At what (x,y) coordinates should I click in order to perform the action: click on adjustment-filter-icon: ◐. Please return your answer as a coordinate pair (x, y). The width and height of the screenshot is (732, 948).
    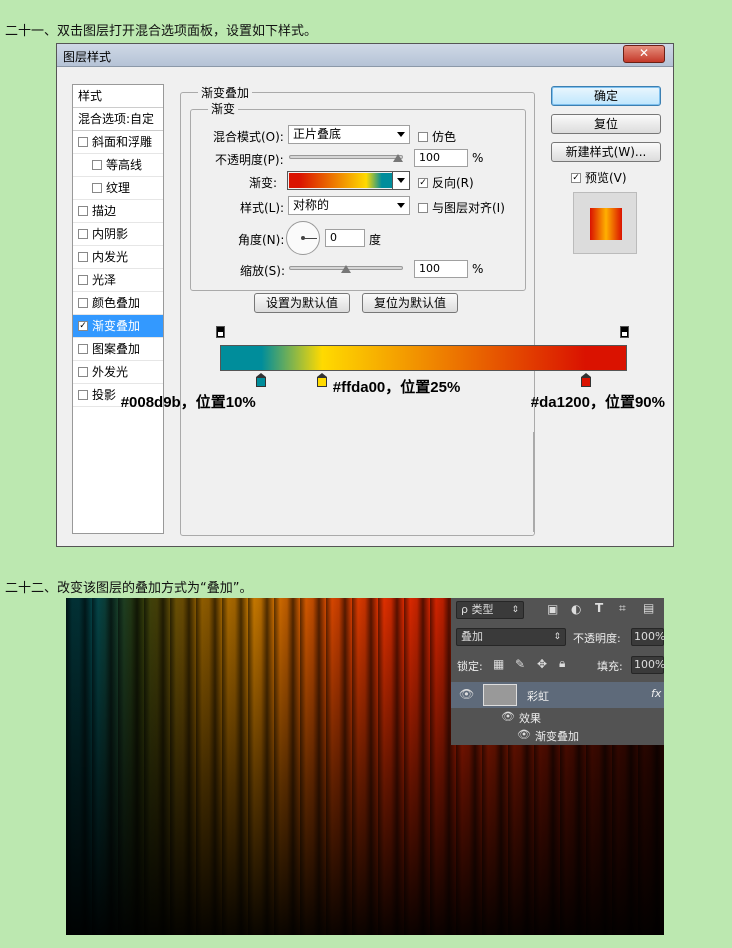
    Looking at the image, I should click on (576, 609).